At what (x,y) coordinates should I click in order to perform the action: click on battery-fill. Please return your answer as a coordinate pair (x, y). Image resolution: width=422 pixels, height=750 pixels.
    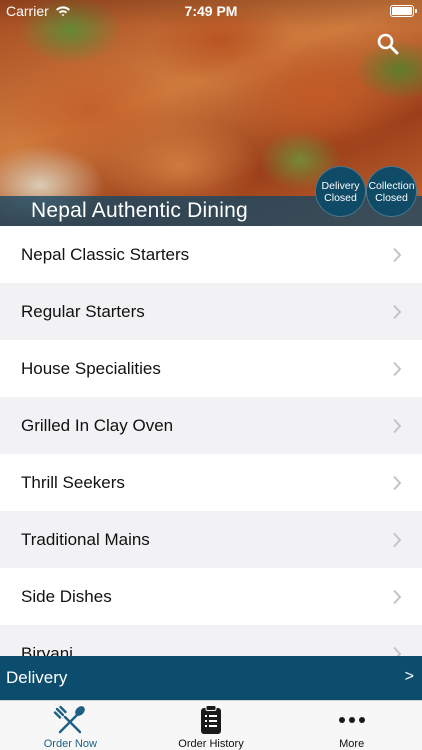
    Looking at the image, I should click on (402, 11).